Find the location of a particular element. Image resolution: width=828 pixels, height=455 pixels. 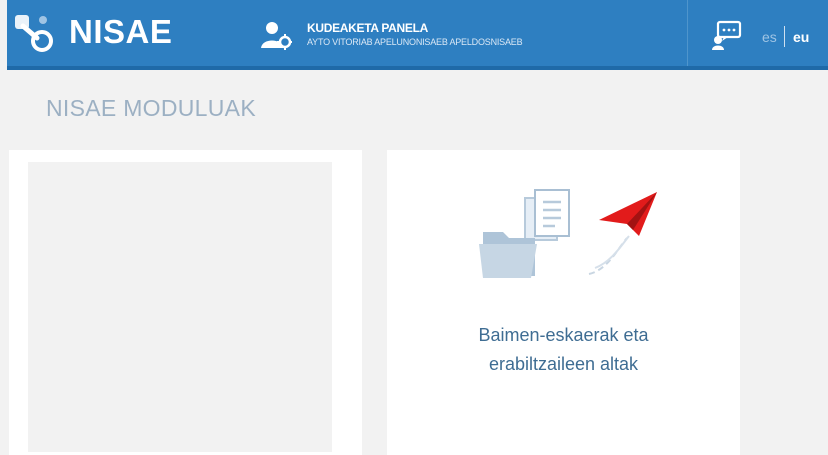

documents-send-icon is located at coordinates (568, 233).